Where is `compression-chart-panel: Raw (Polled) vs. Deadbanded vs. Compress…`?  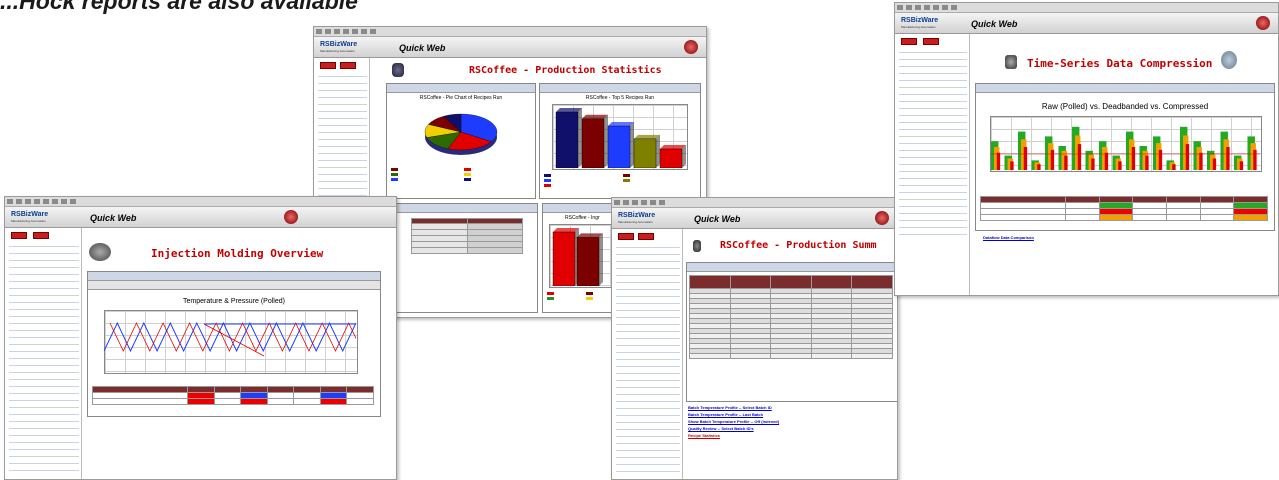 compression-chart-panel: Raw (Polled) vs. Deadbanded vs. Compress… is located at coordinates (1125, 157).